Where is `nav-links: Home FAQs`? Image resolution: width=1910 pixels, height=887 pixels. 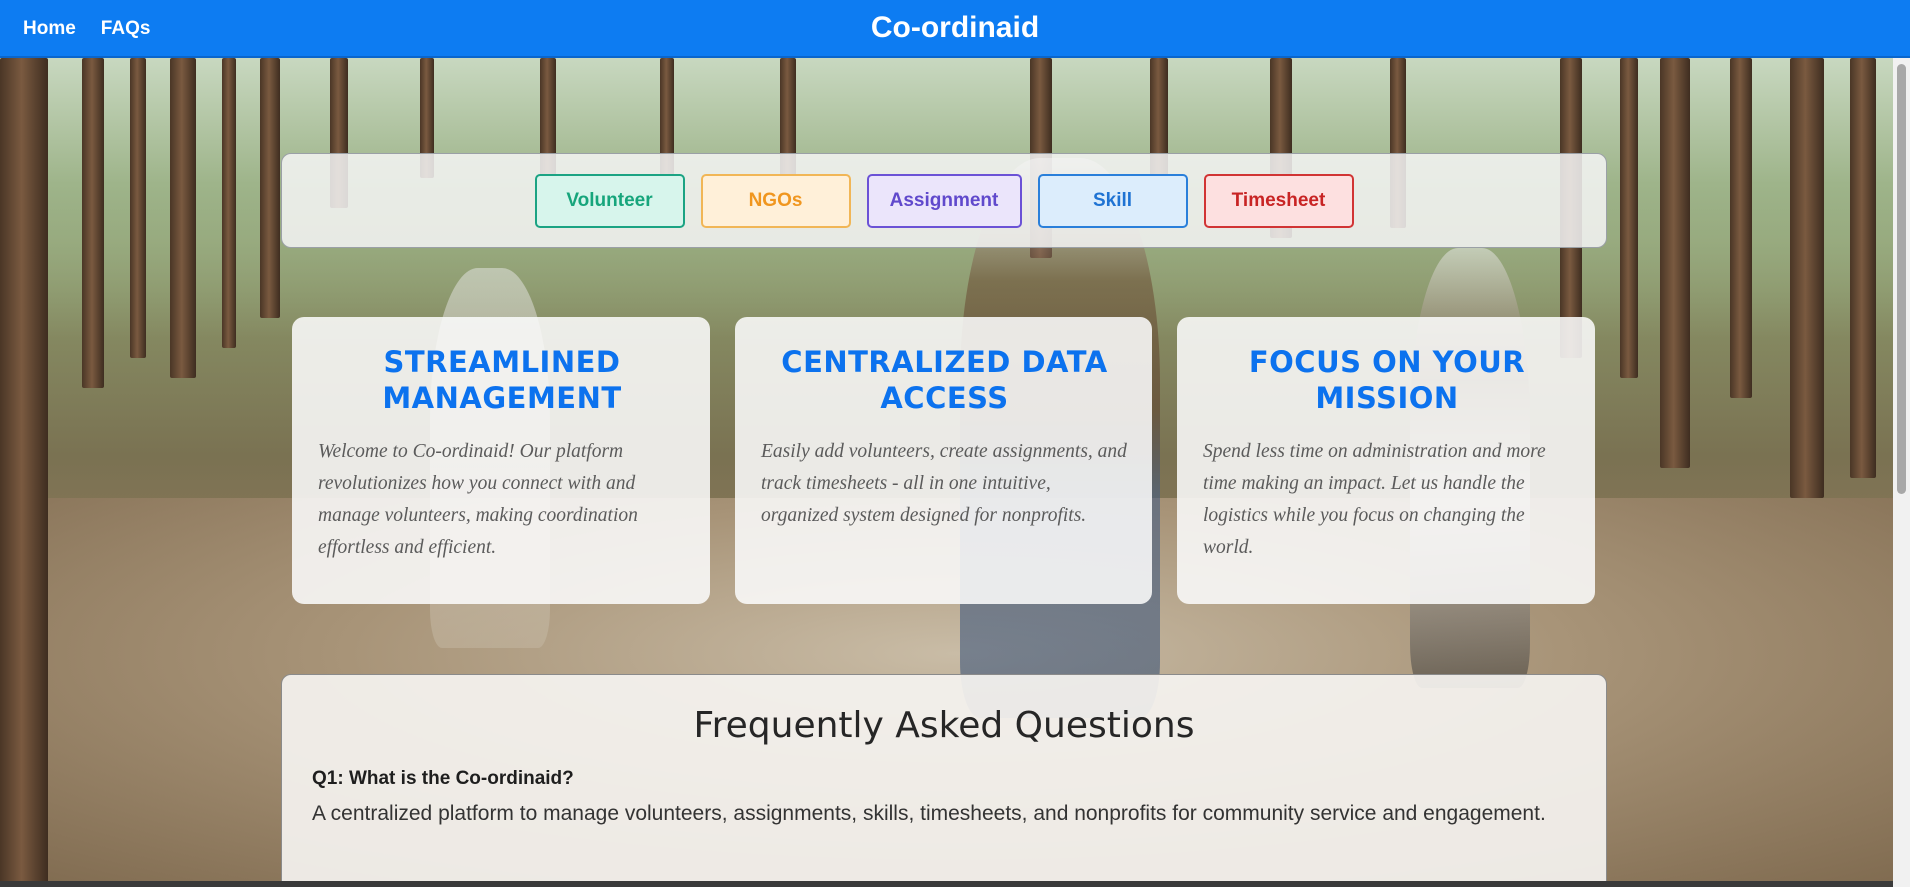 nav-links: Home FAQs is located at coordinates (86, 29).